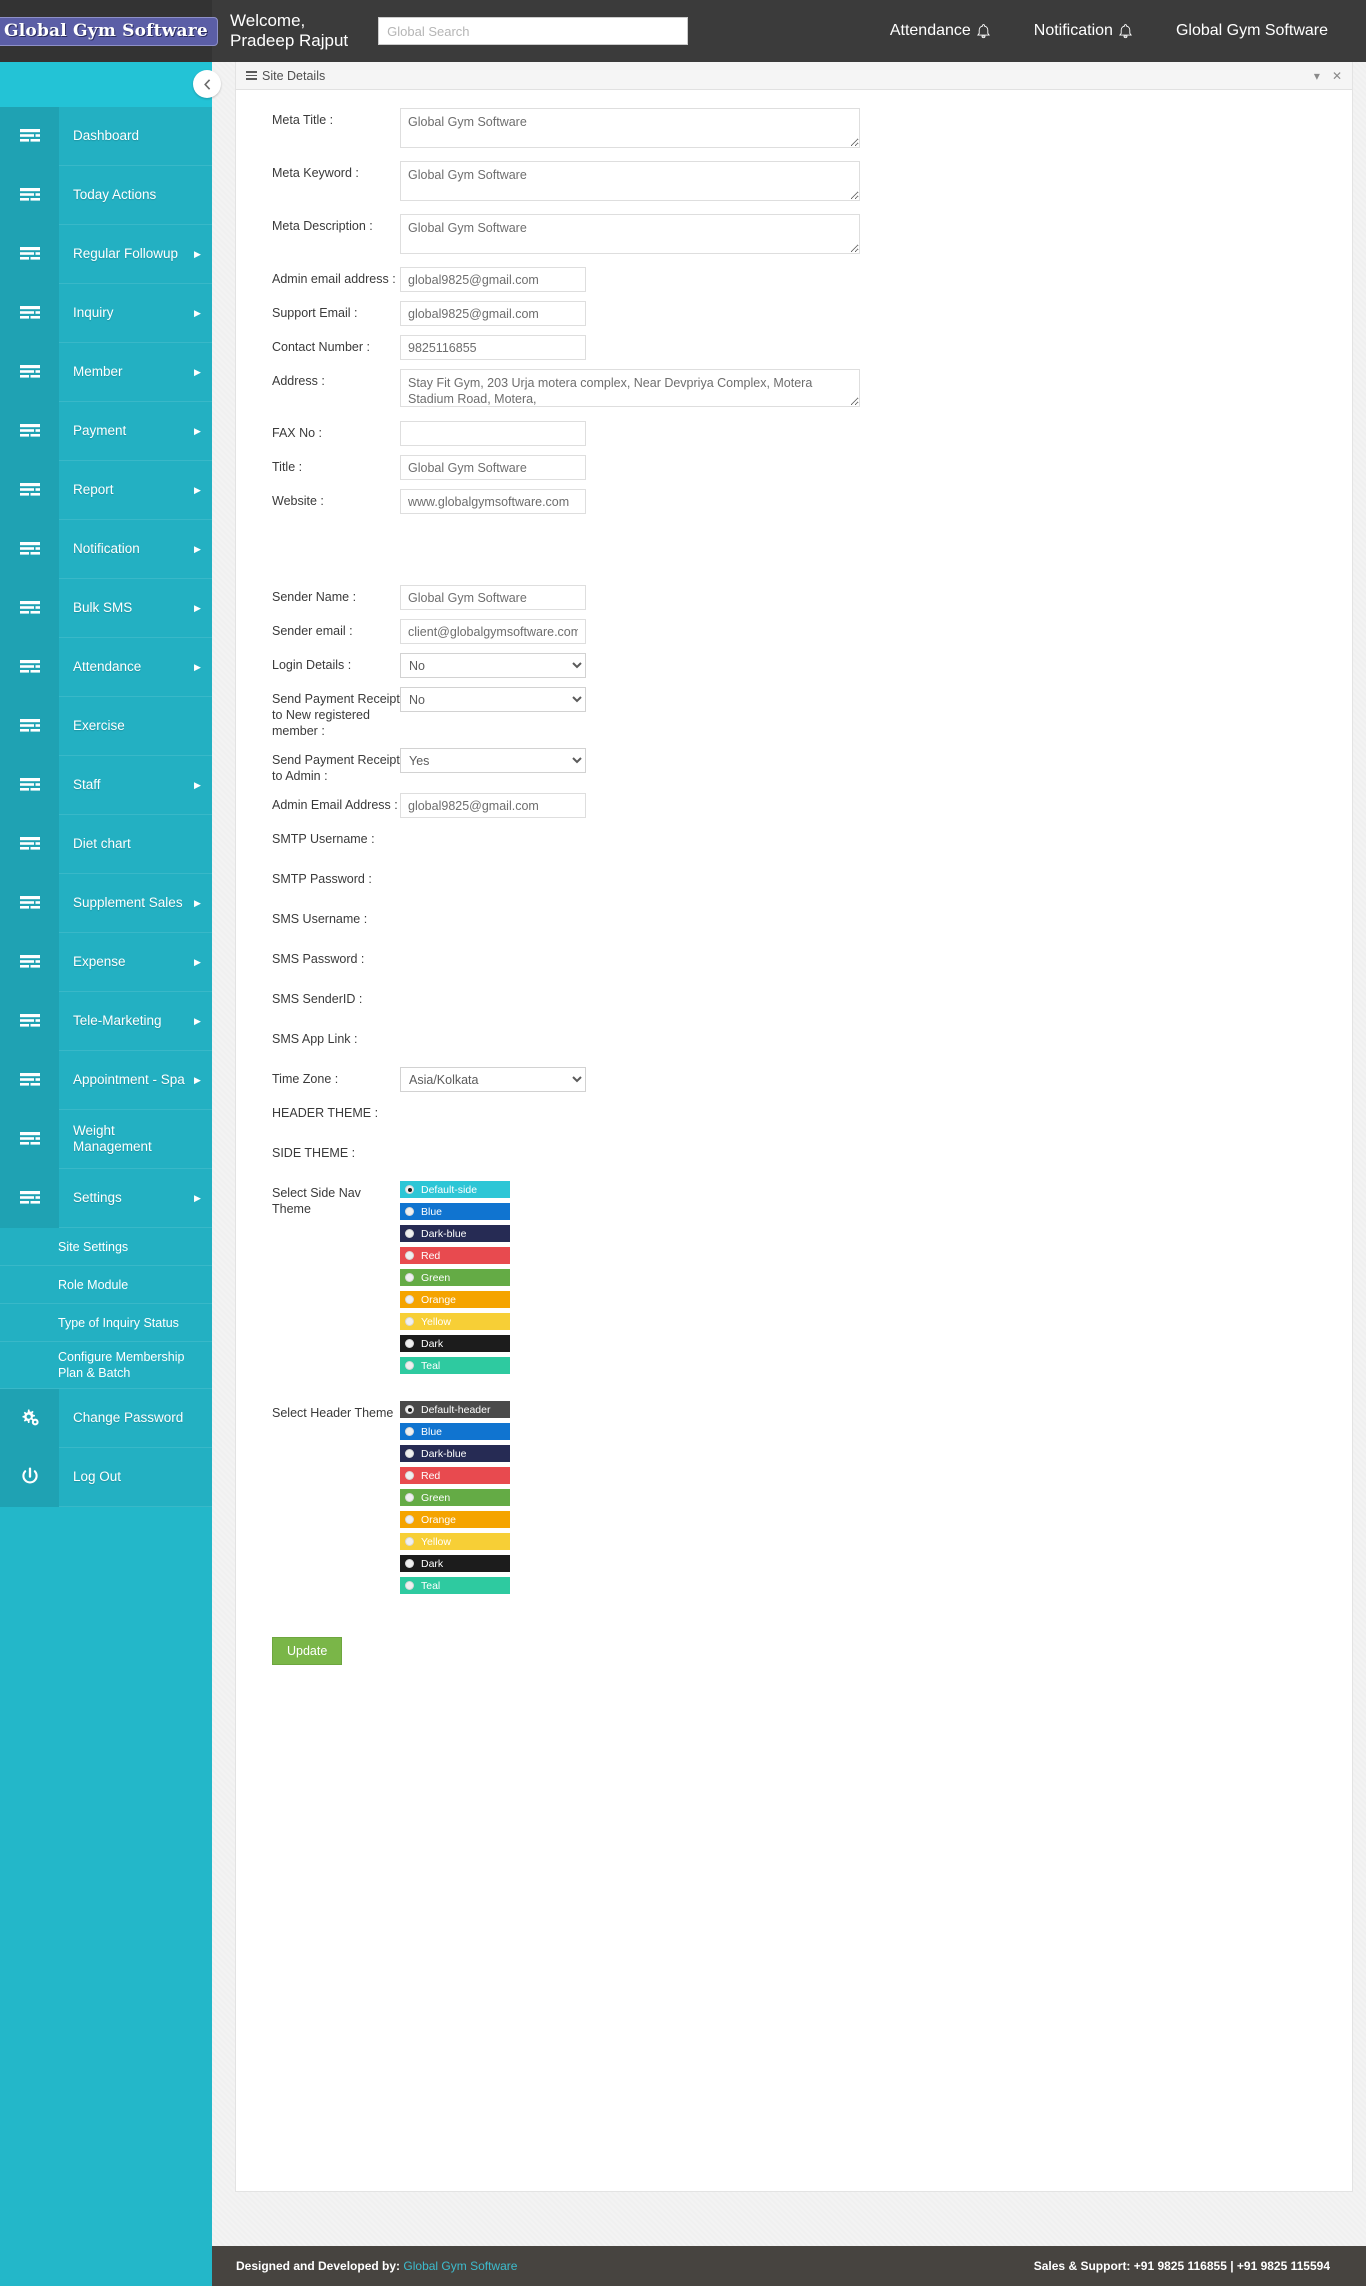 The height and width of the screenshot is (2286, 1366). I want to click on header-theme-option-dark-blue: Dark-blue, so click(455, 1453).